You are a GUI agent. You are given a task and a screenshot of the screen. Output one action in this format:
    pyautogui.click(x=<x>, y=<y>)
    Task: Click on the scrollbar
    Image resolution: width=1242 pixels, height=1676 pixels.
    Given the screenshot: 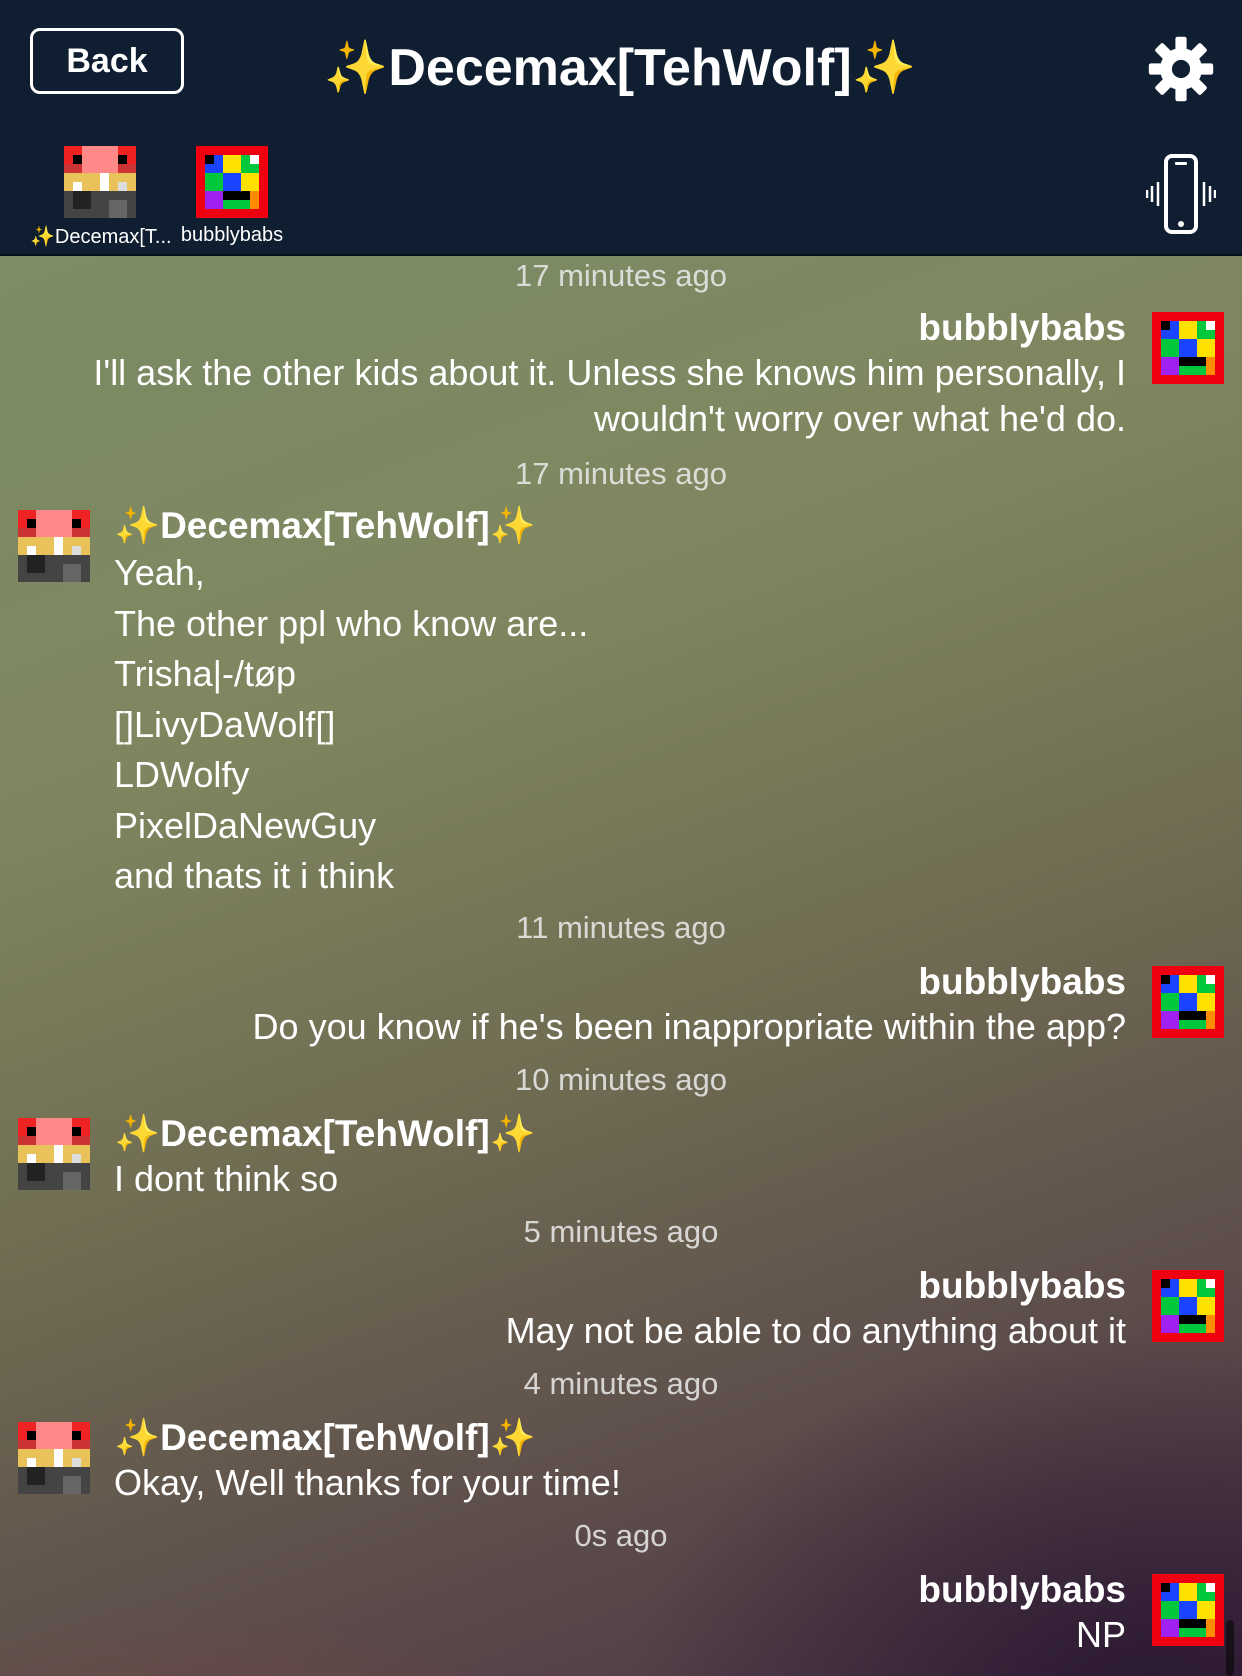 What is the action you would take?
    pyautogui.click(x=1230, y=1648)
    